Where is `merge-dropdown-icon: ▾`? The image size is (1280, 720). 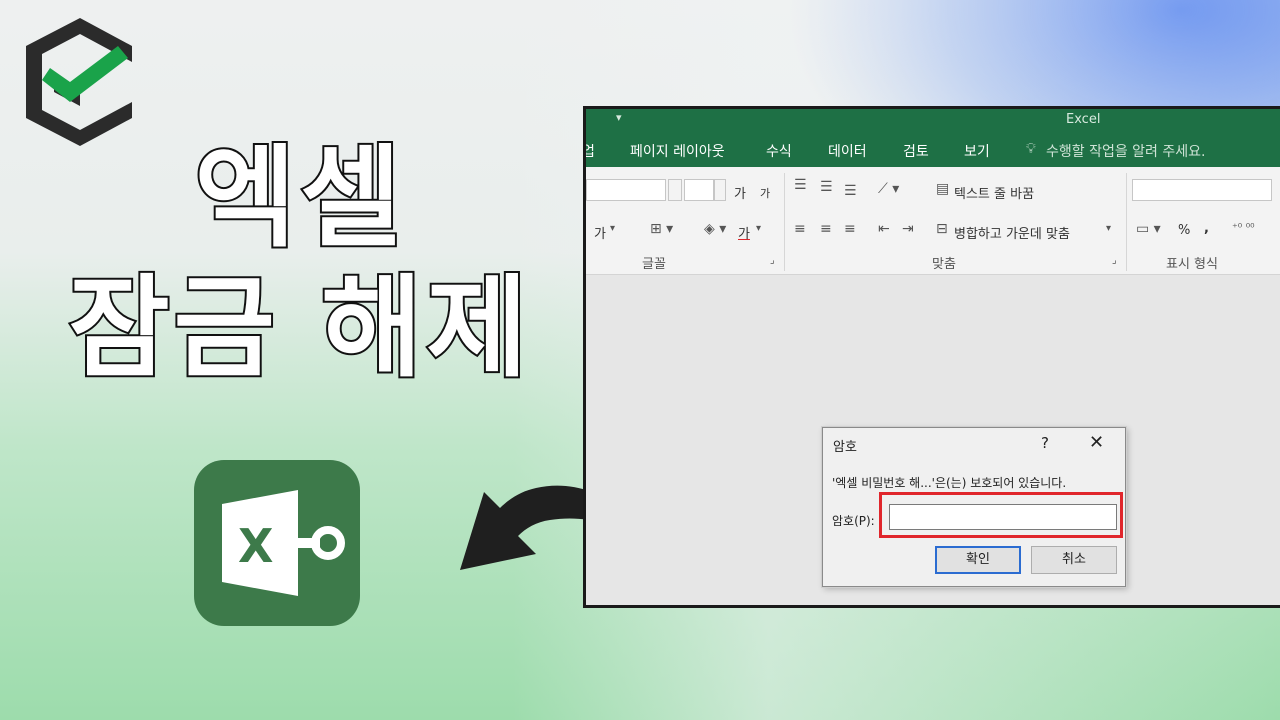 merge-dropdown-icon: ▾ is located at coordinates (1108, 228).